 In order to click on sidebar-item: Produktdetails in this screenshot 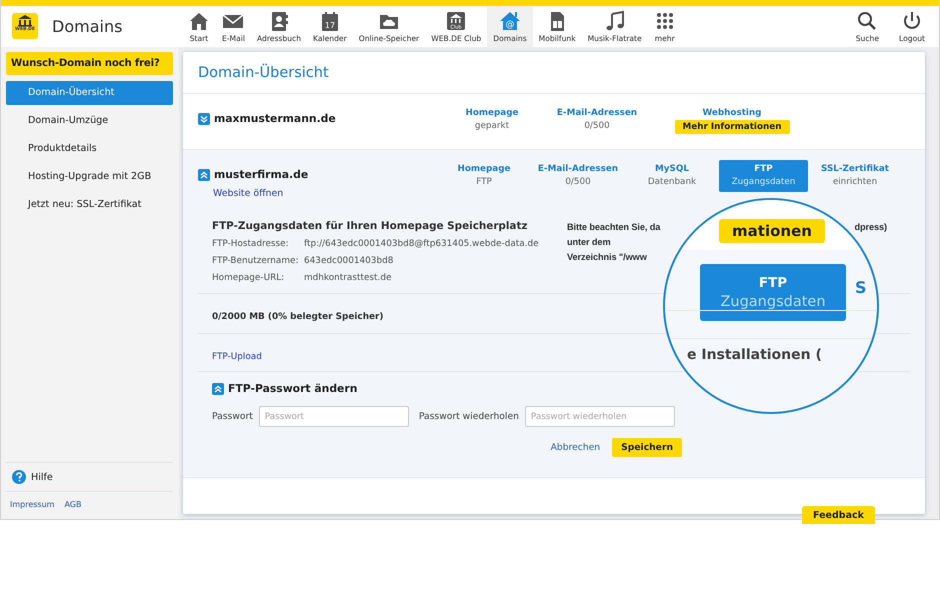, I will do `click(89, 149)`.